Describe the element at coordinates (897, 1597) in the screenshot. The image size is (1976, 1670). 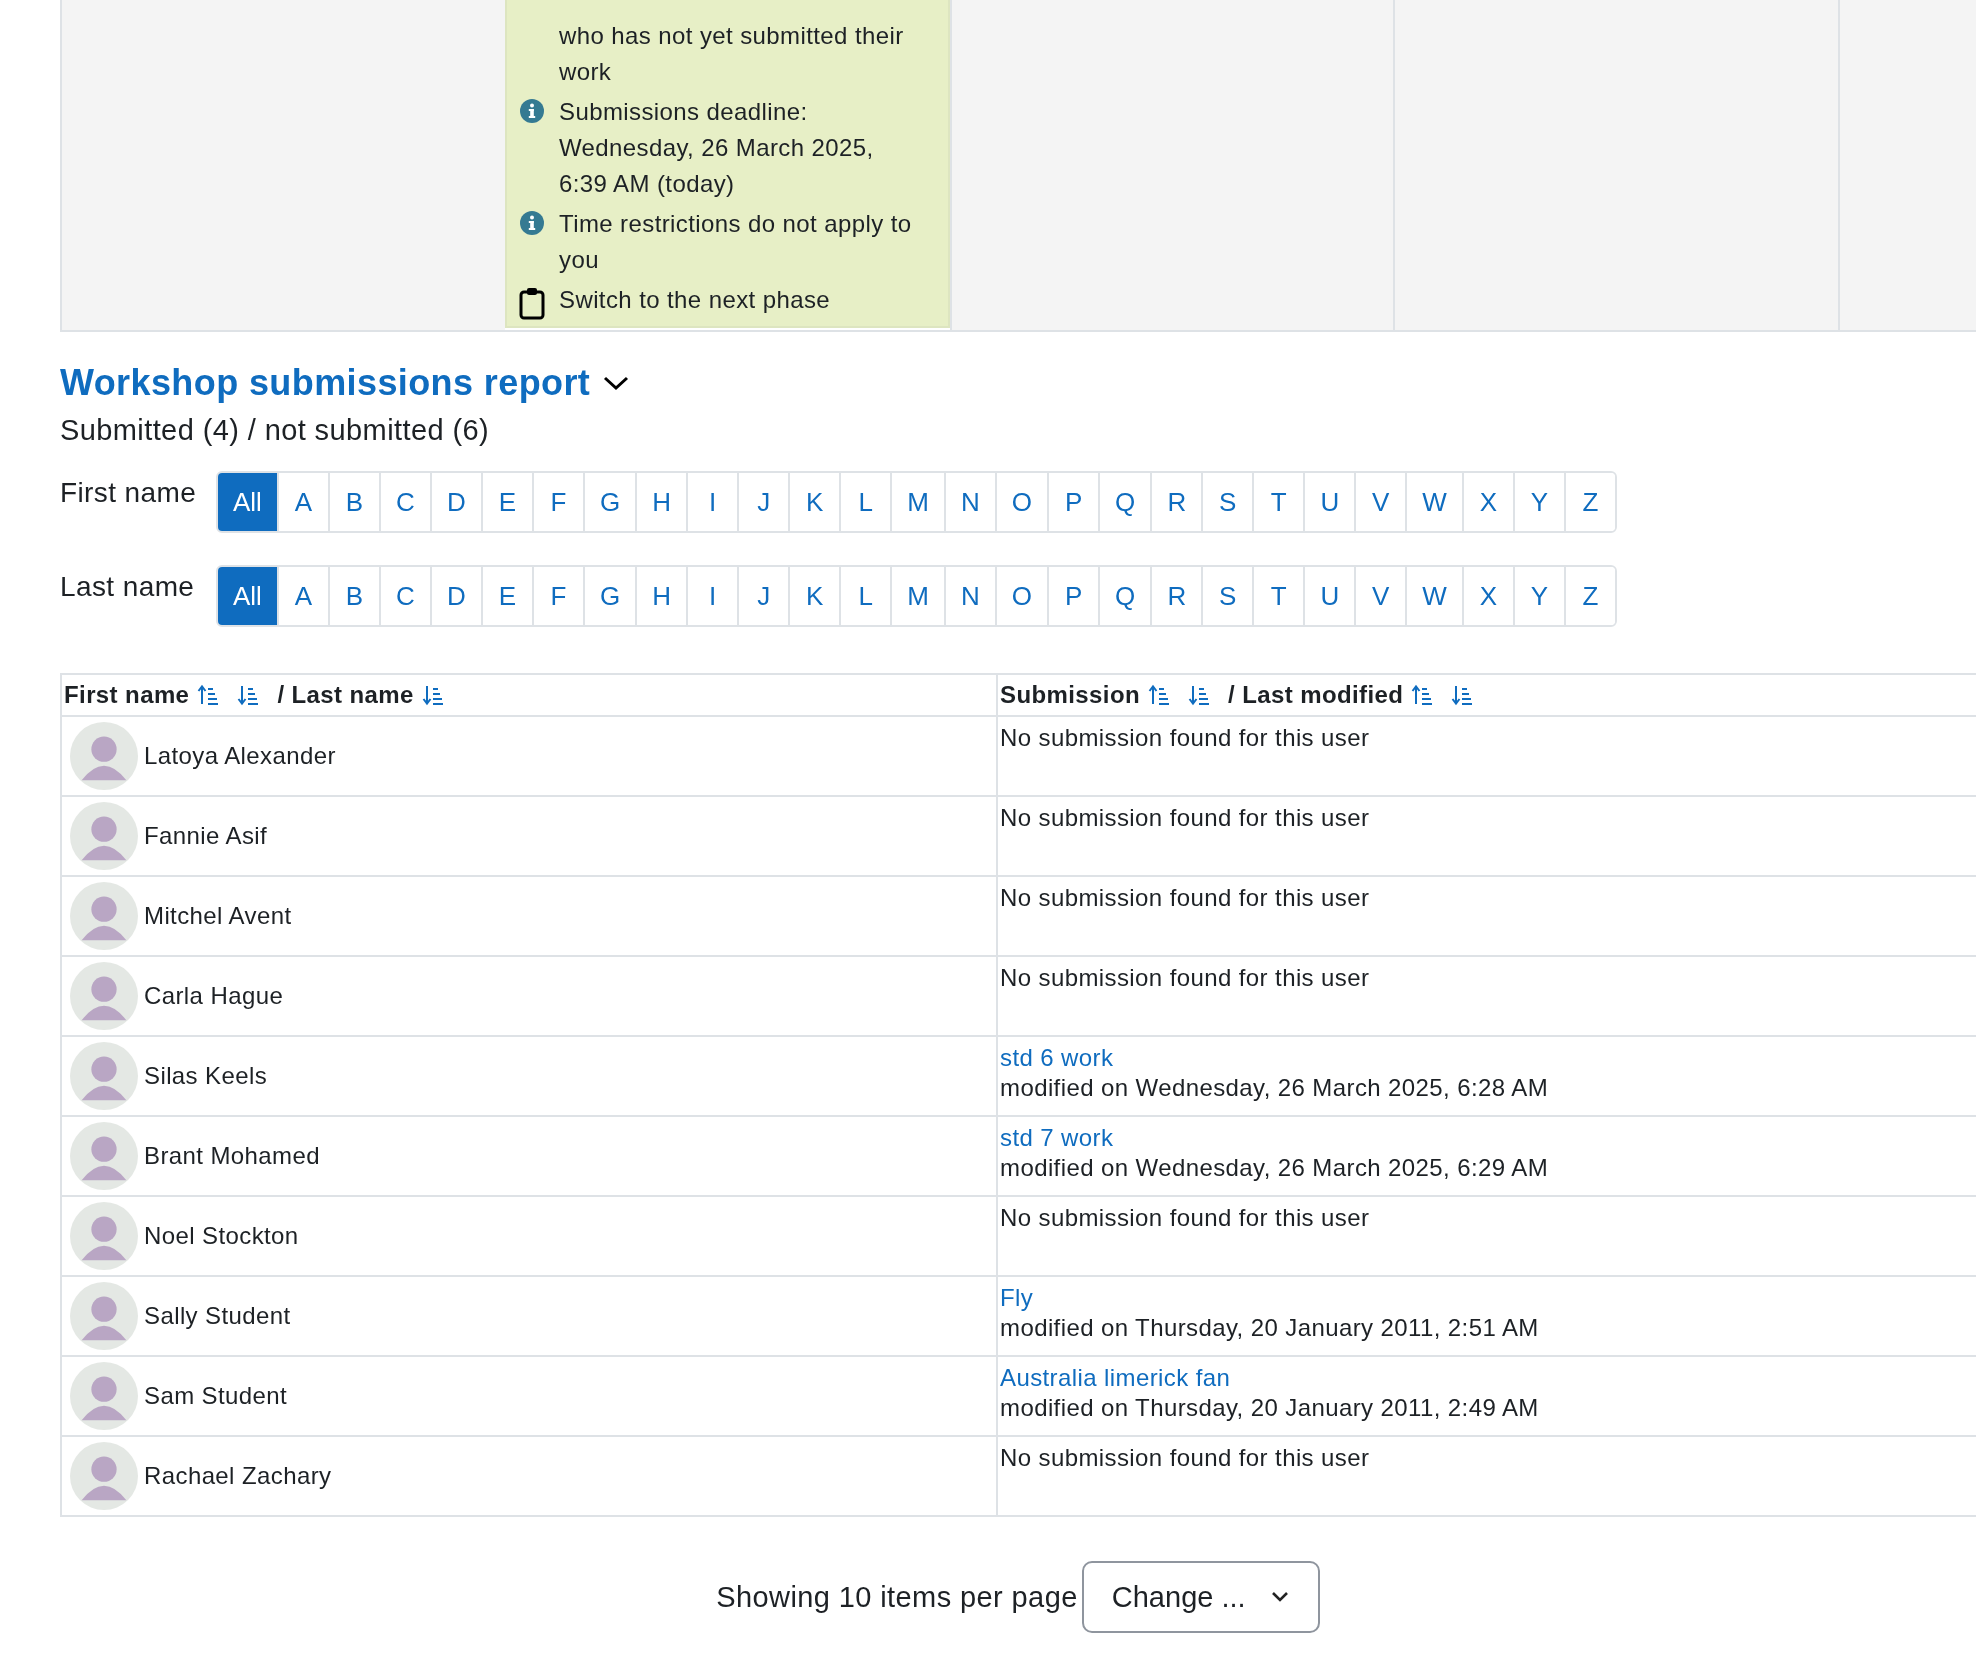
I see `items-per-page-text: Showing 10 items per page` at that location.